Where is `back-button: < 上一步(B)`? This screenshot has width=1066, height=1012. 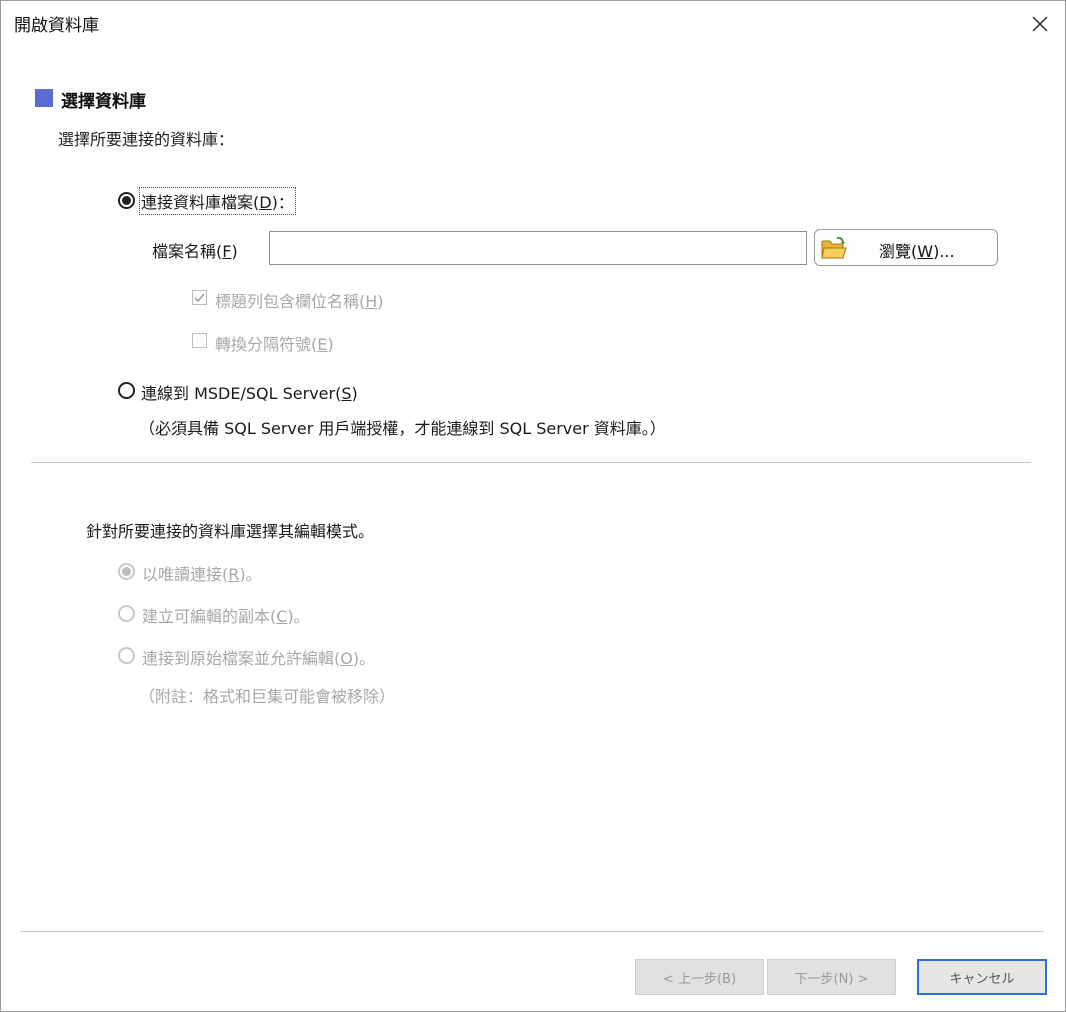 back-button: < 上一步(B) is located at coordinates (699, 977).